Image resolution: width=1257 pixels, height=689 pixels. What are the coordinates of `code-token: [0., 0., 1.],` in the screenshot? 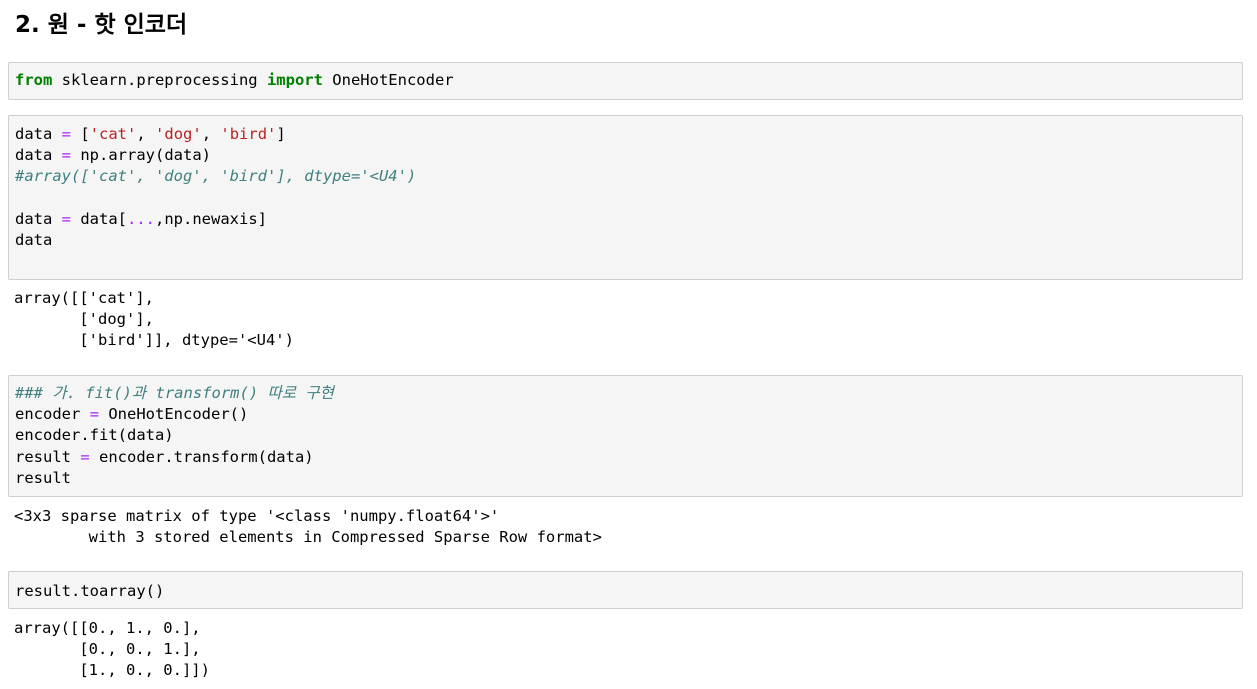 It's located at (107, 649).